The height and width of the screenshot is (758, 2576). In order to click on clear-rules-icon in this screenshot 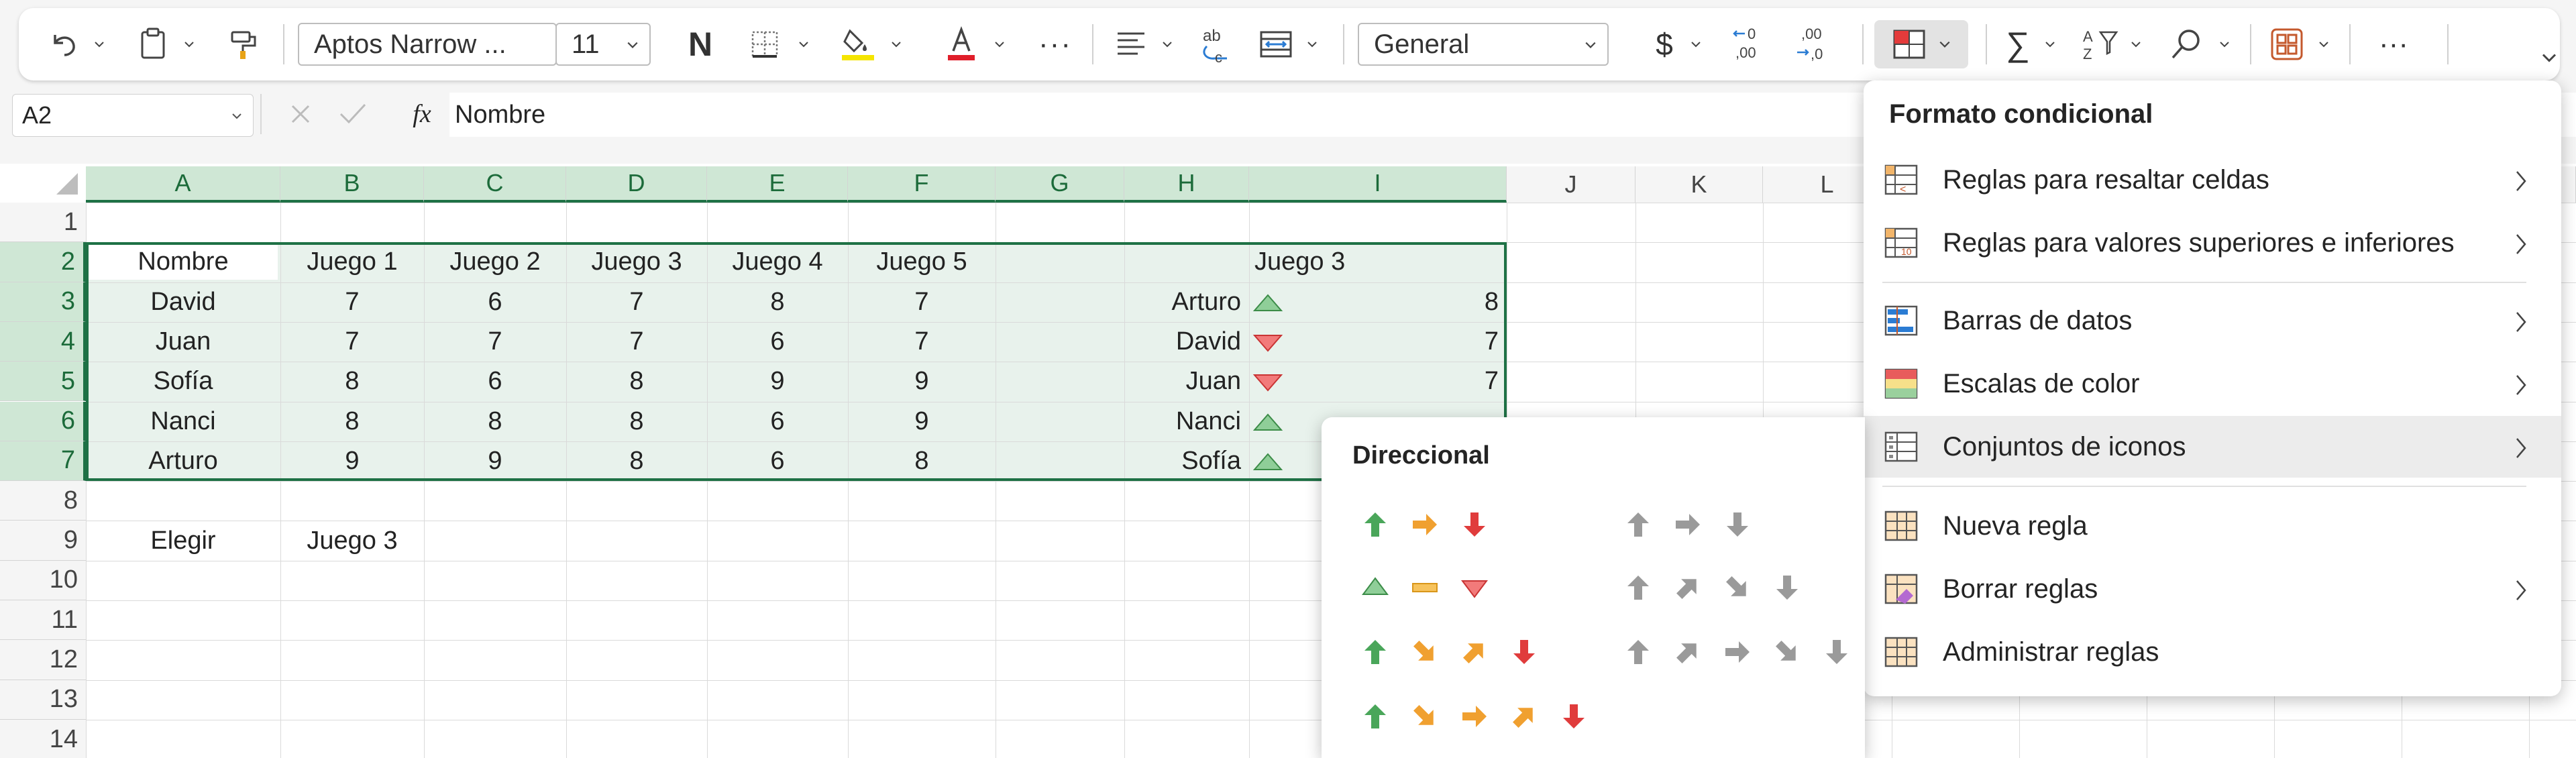, I will do `click(1901, 589)`.